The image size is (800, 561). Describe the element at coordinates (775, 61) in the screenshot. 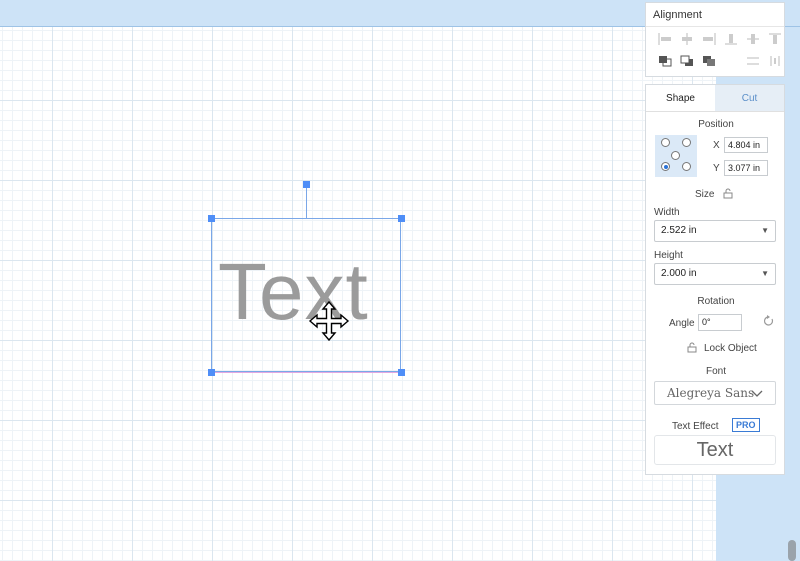

I see `distribute-horizontal-icon` at that location.